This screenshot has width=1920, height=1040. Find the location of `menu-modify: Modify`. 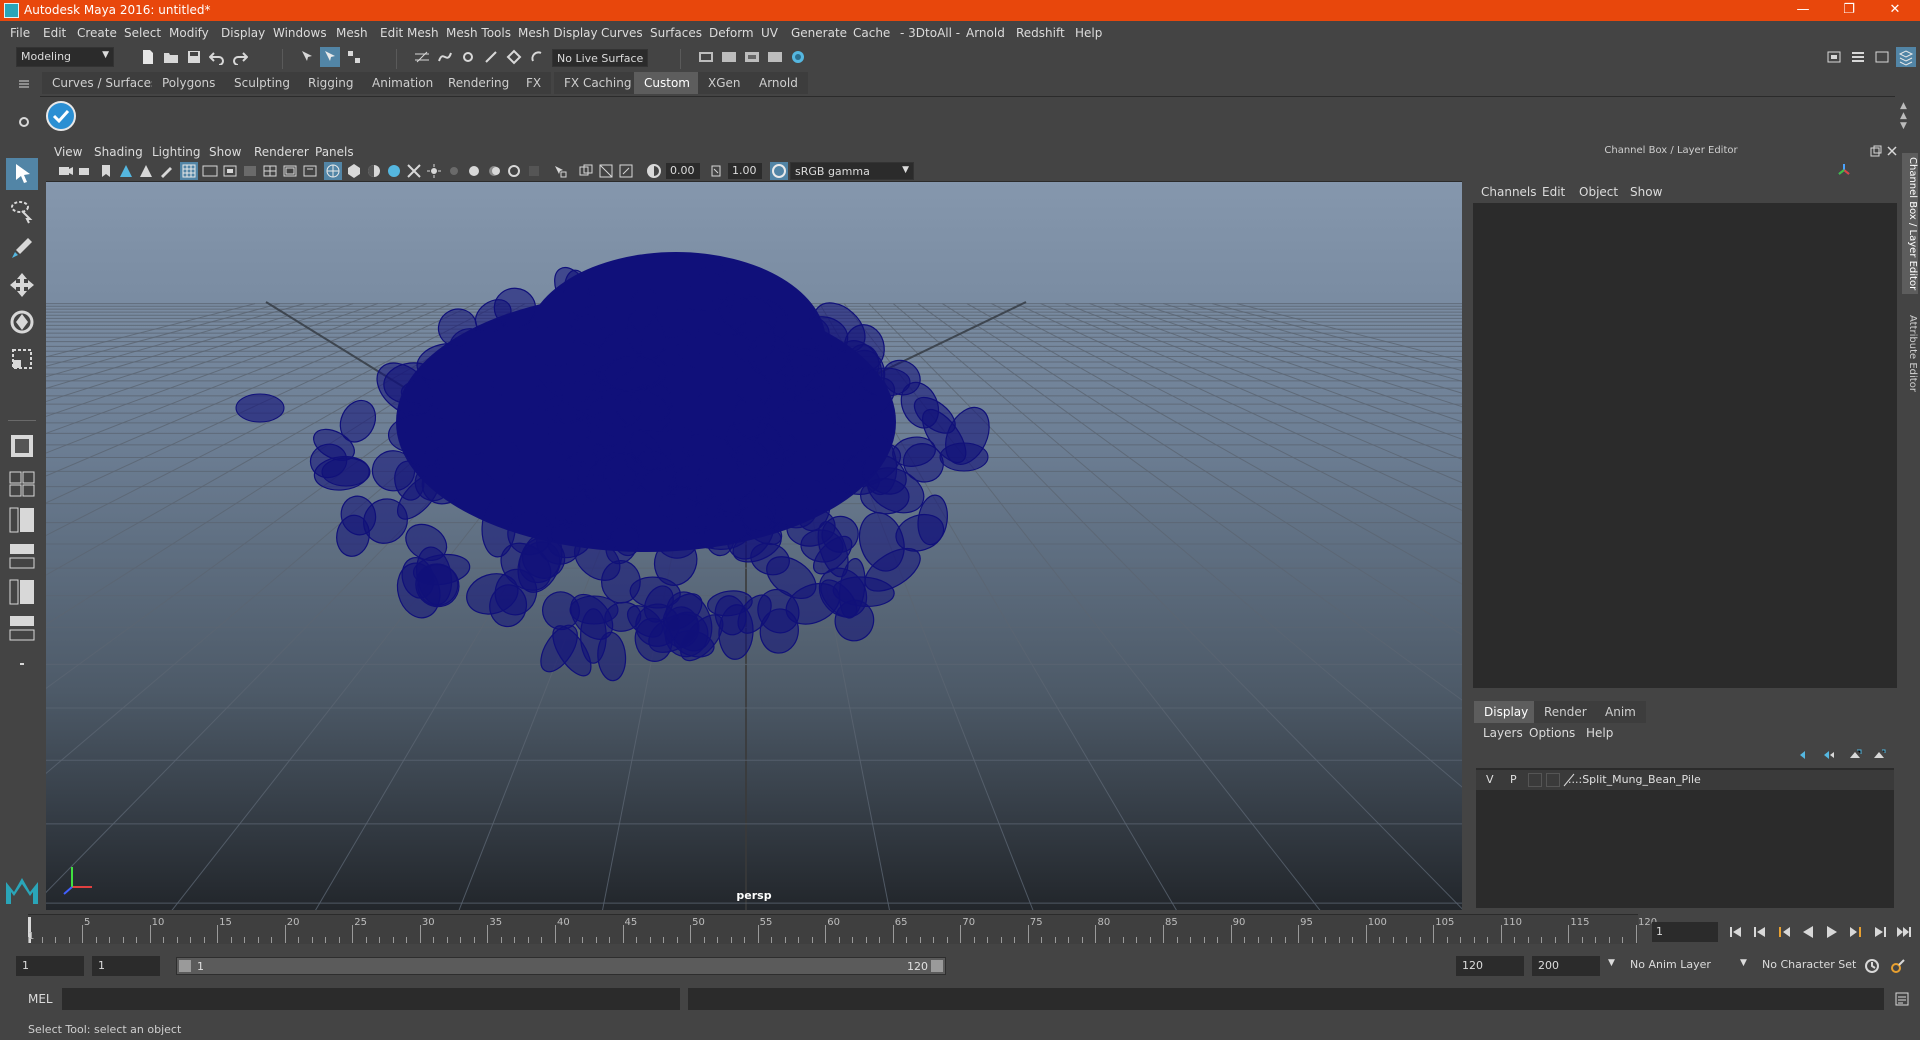

menu-modify: Modify is located at coordinates (189, 33).